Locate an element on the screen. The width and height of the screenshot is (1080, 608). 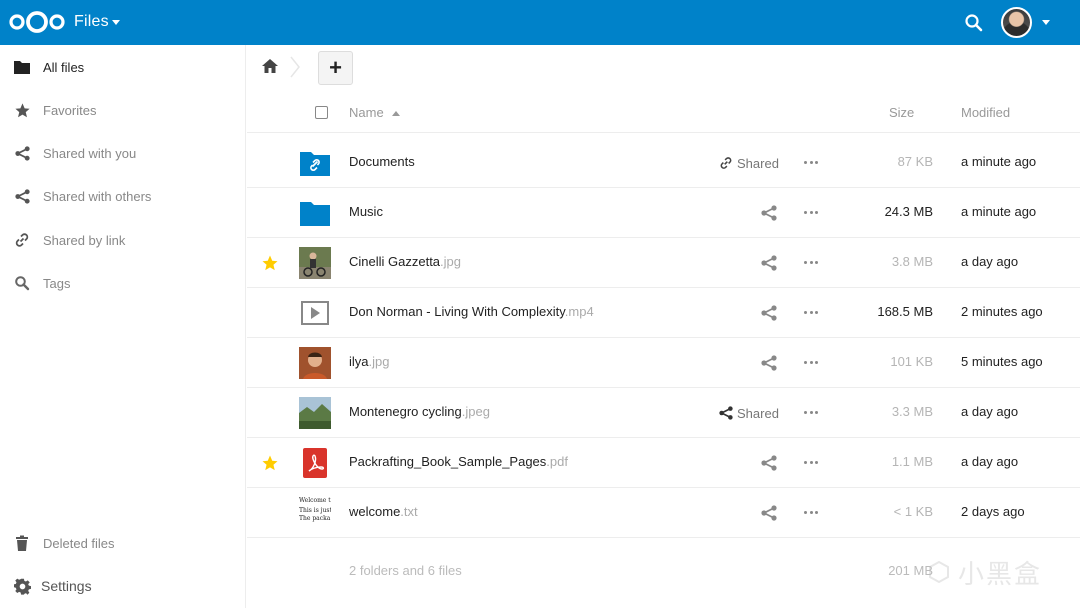
file-size: 168.5 MB is located at coordinates (905, 311).